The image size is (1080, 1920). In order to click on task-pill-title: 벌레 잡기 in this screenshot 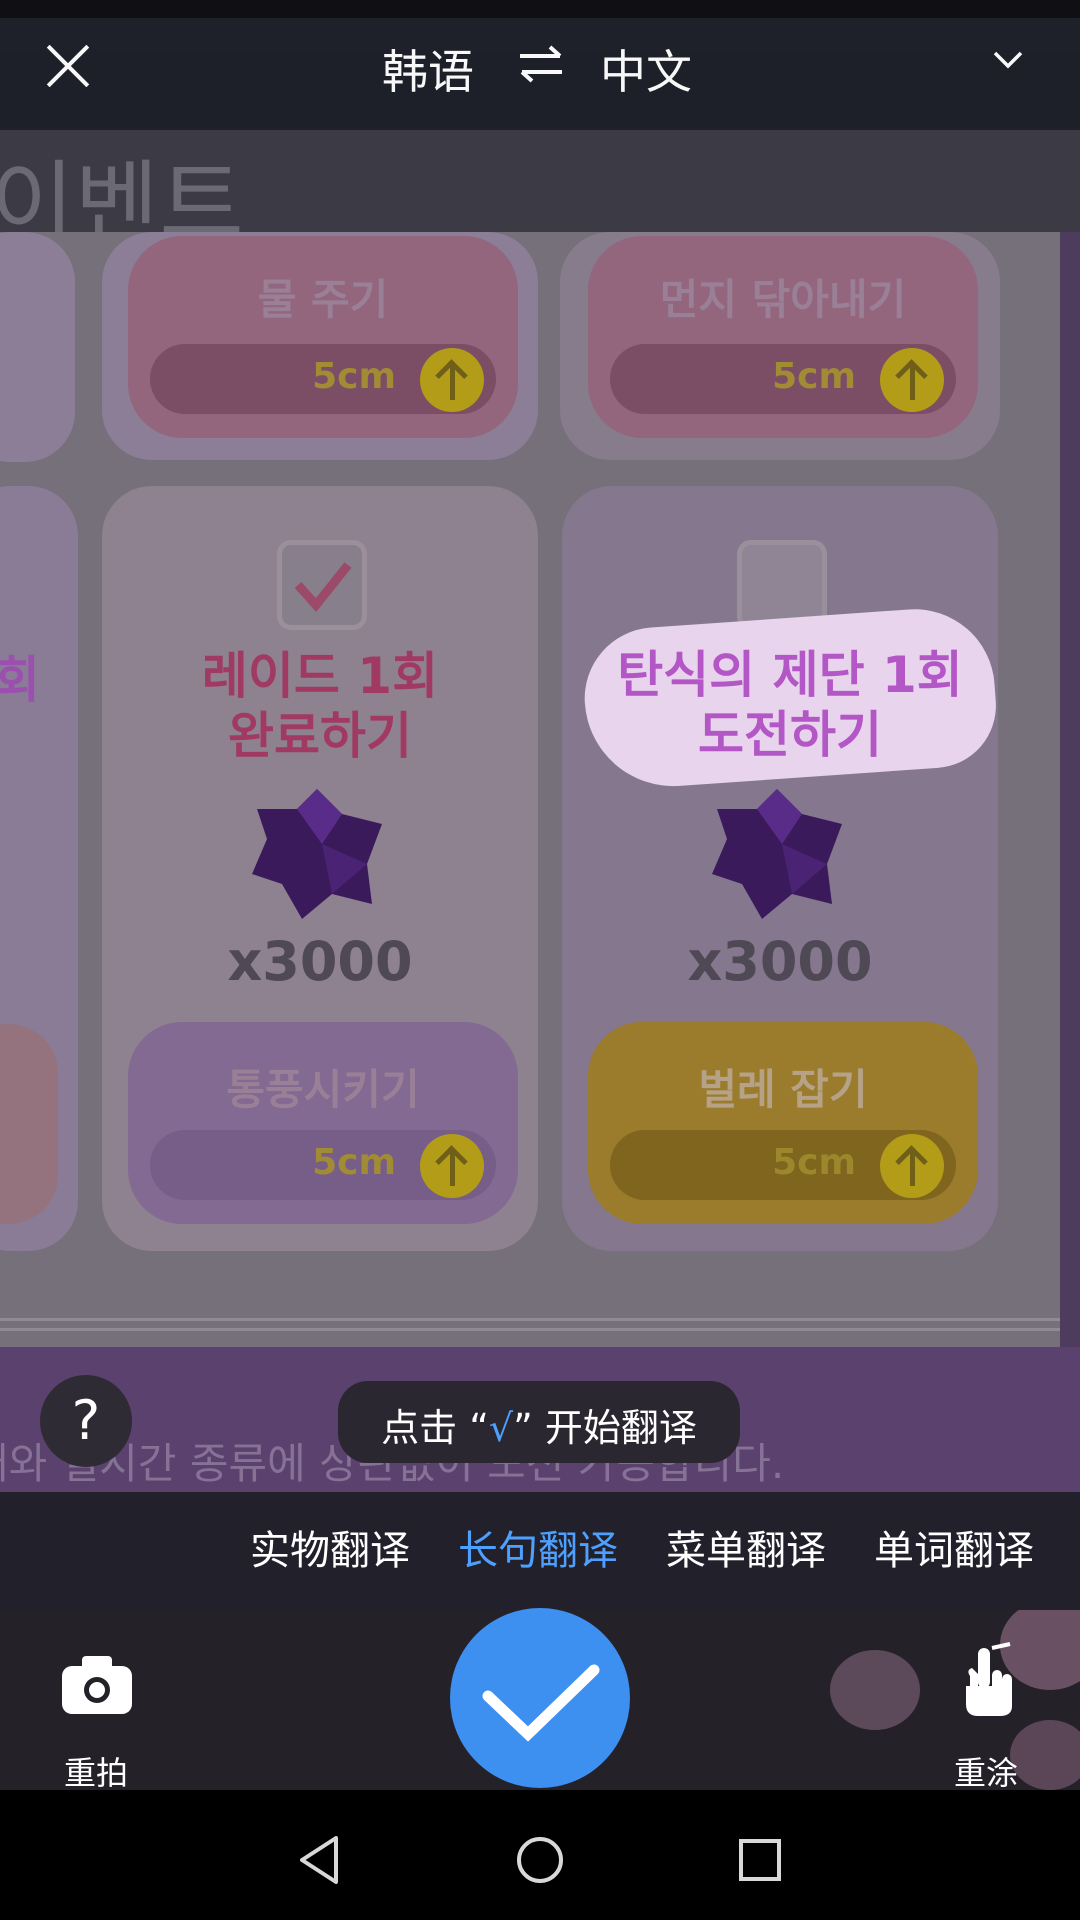, I will do `click(783, 1089)`.